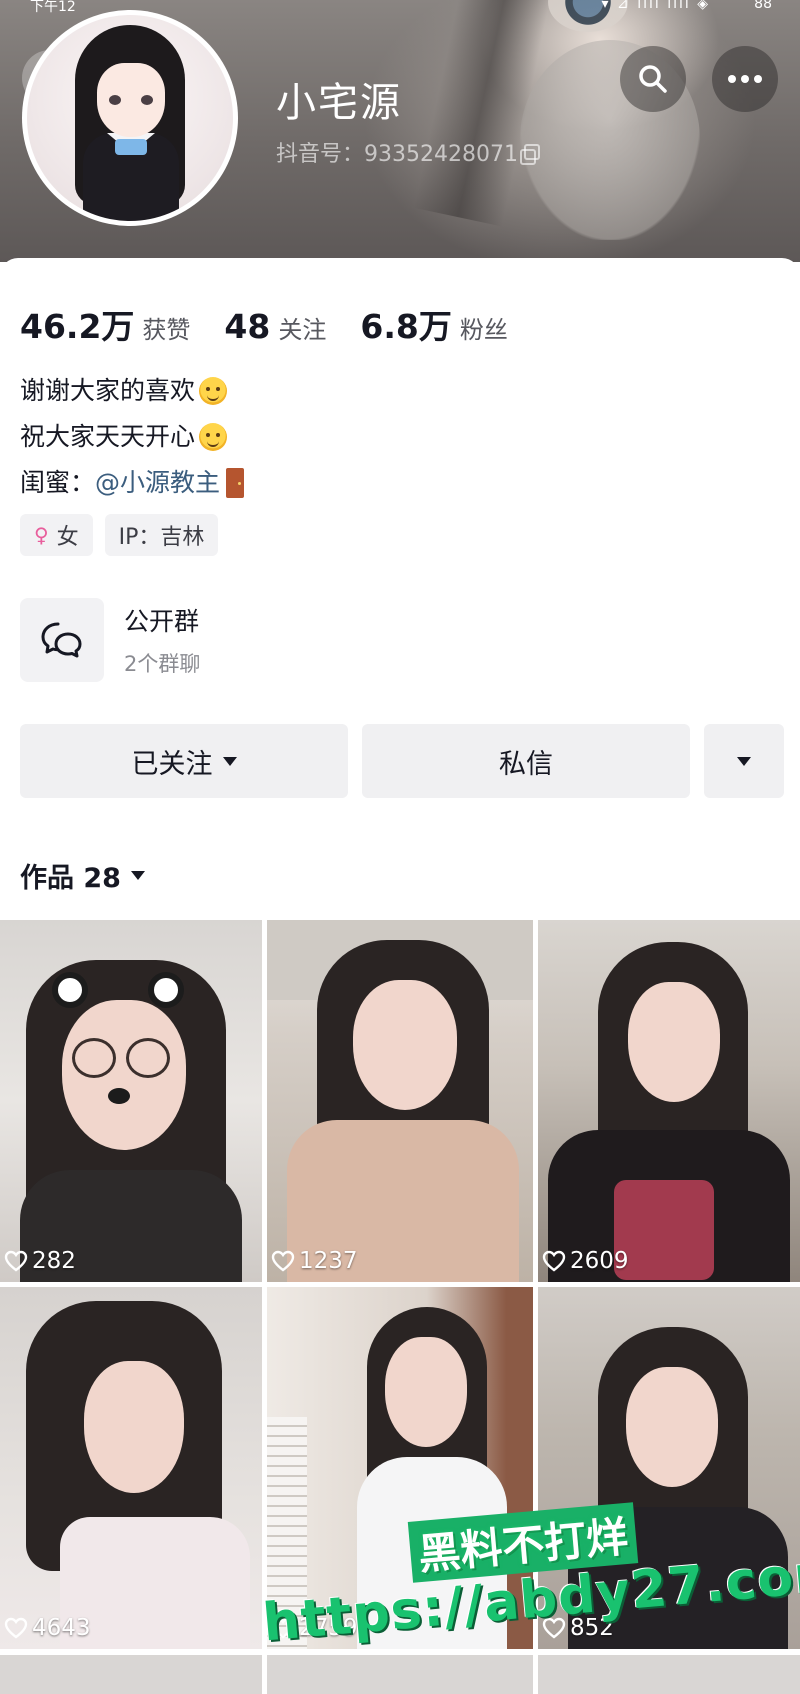 The image size is (800, 1694). Describe the element at coordinates (53, 7) in the screenshot. I see `status-time: 下午12` at that location.